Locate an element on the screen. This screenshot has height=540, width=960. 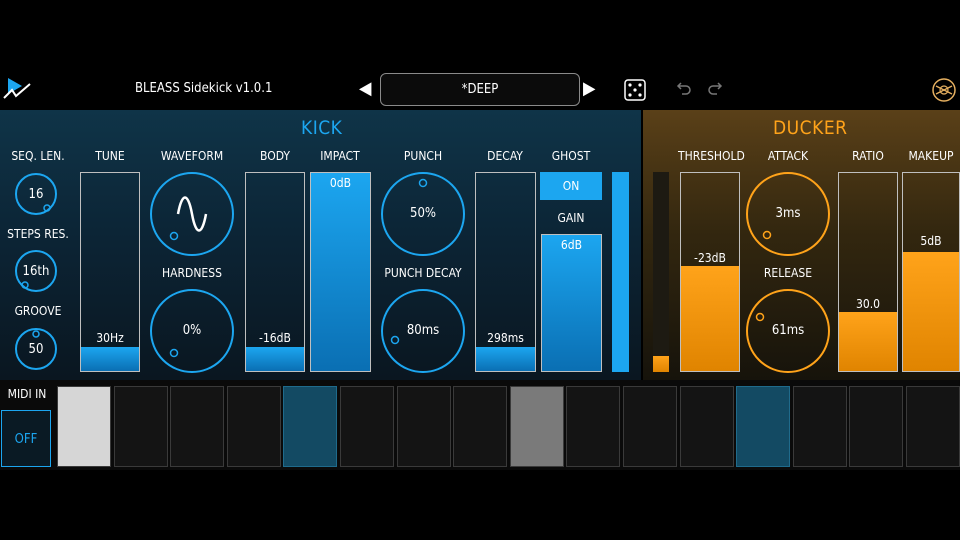
tune-fill is located at coordinates (110, 359).